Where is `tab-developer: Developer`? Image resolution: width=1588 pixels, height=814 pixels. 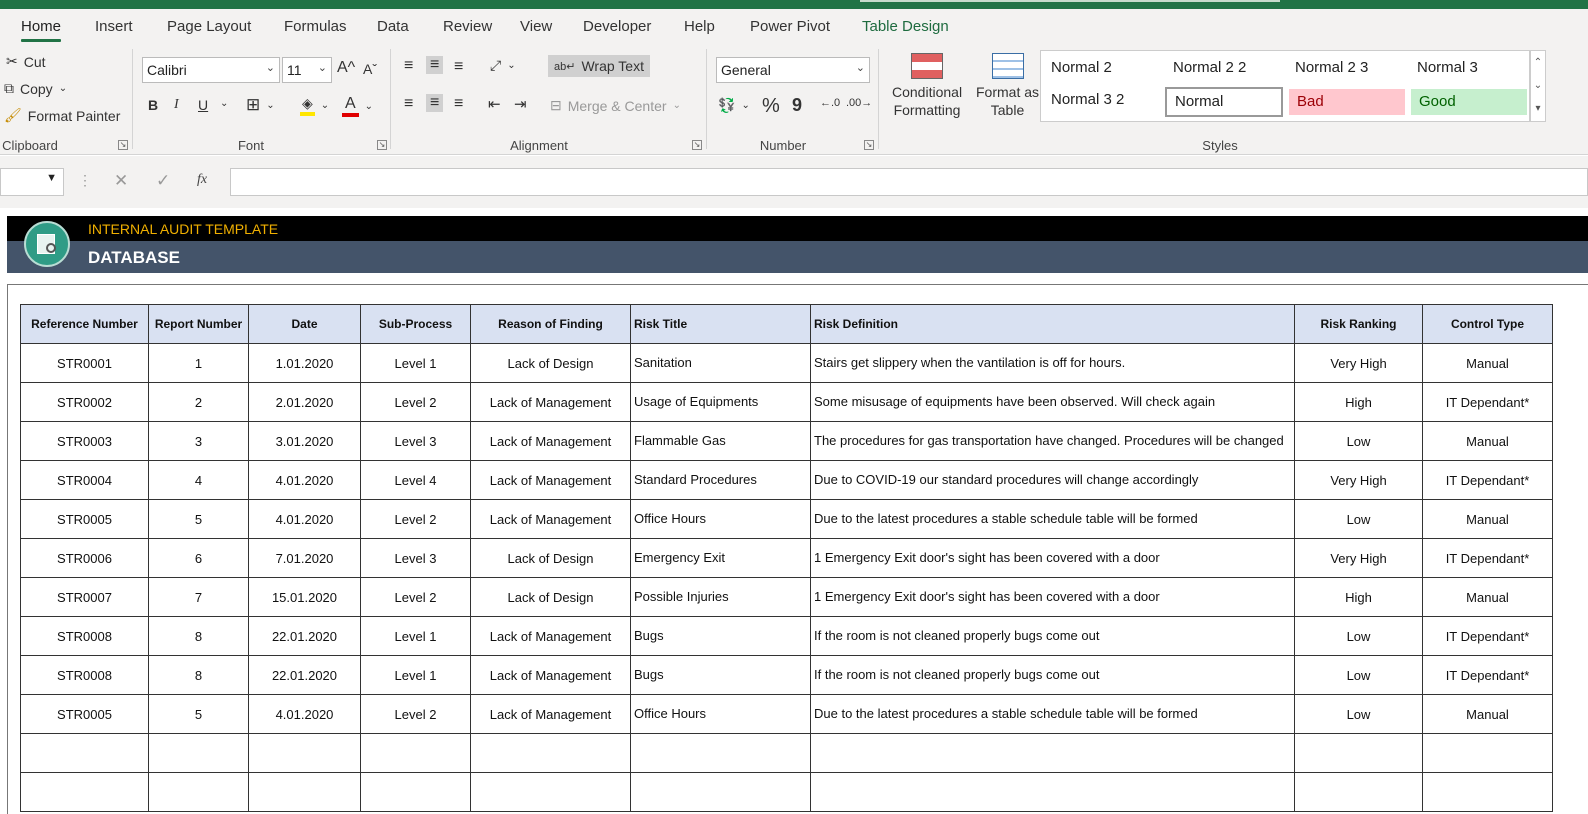 tab-developer: Developer is located at coordinates (617, 26).